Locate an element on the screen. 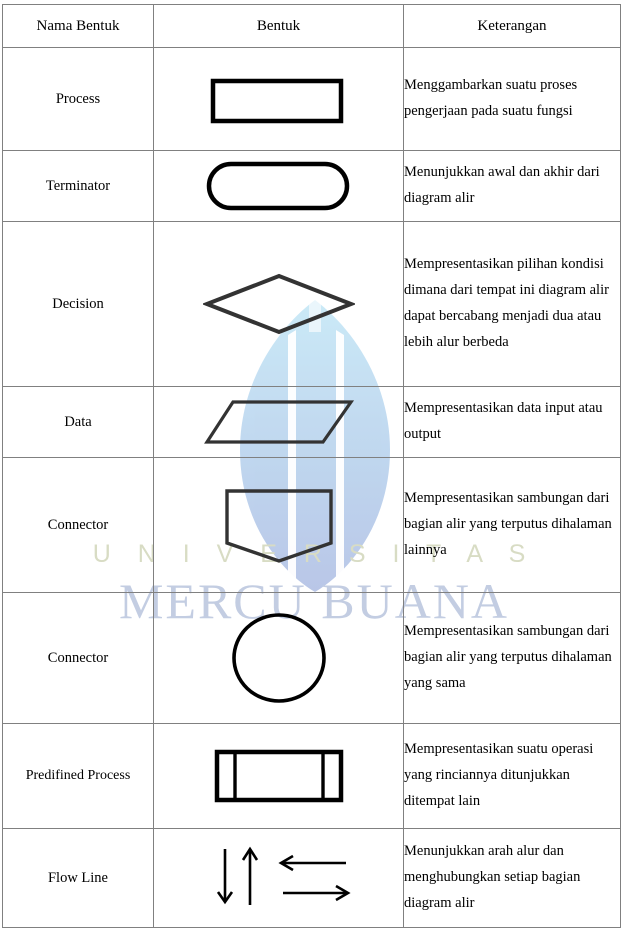 This screenshot has width=628, height=928. shape-figure-data is located at coordinates (278, 422).